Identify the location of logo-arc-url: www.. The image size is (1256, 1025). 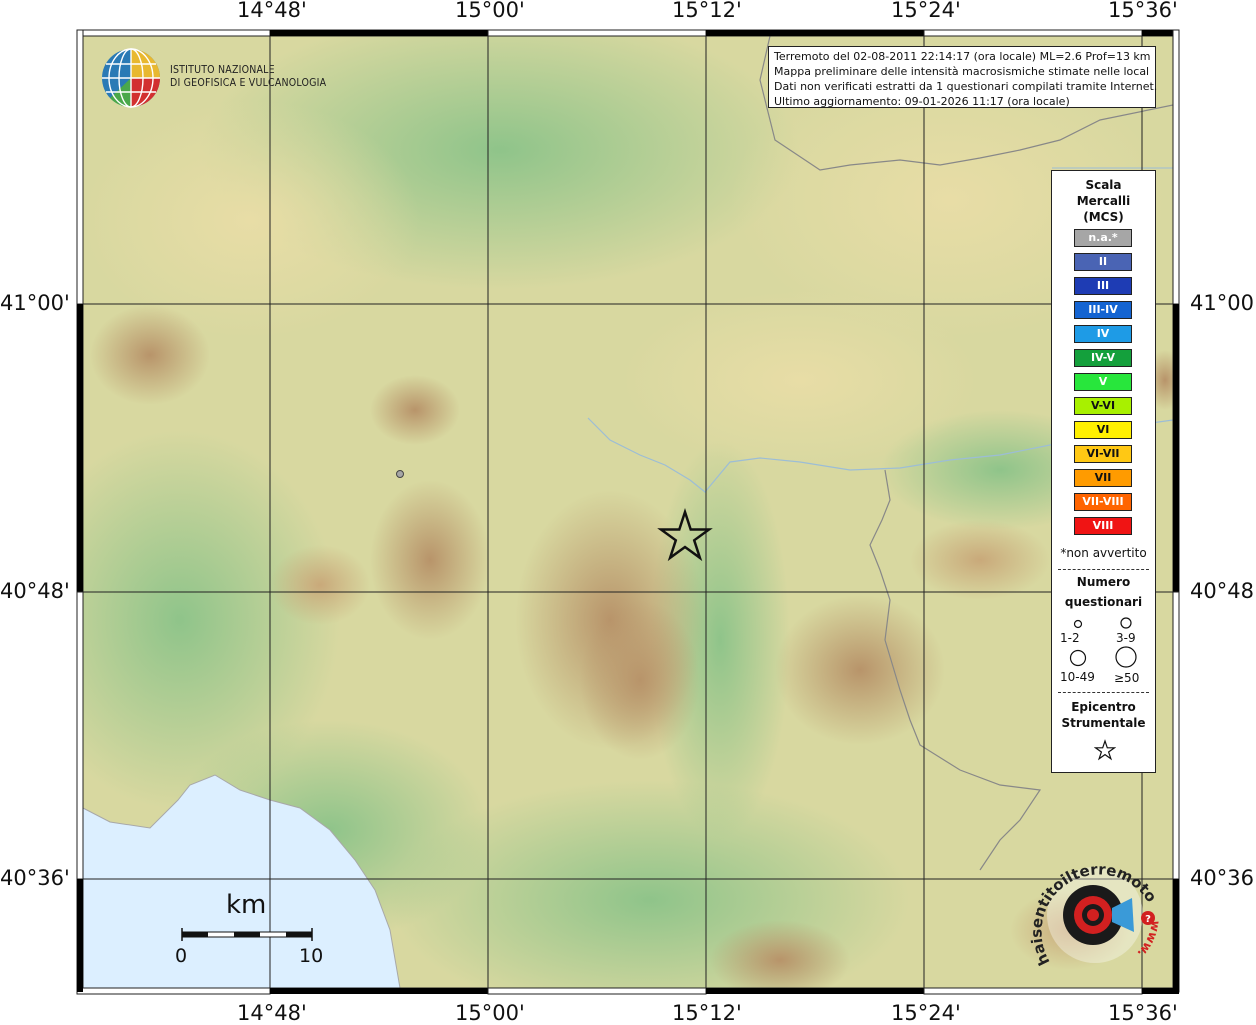
(1149, 939).